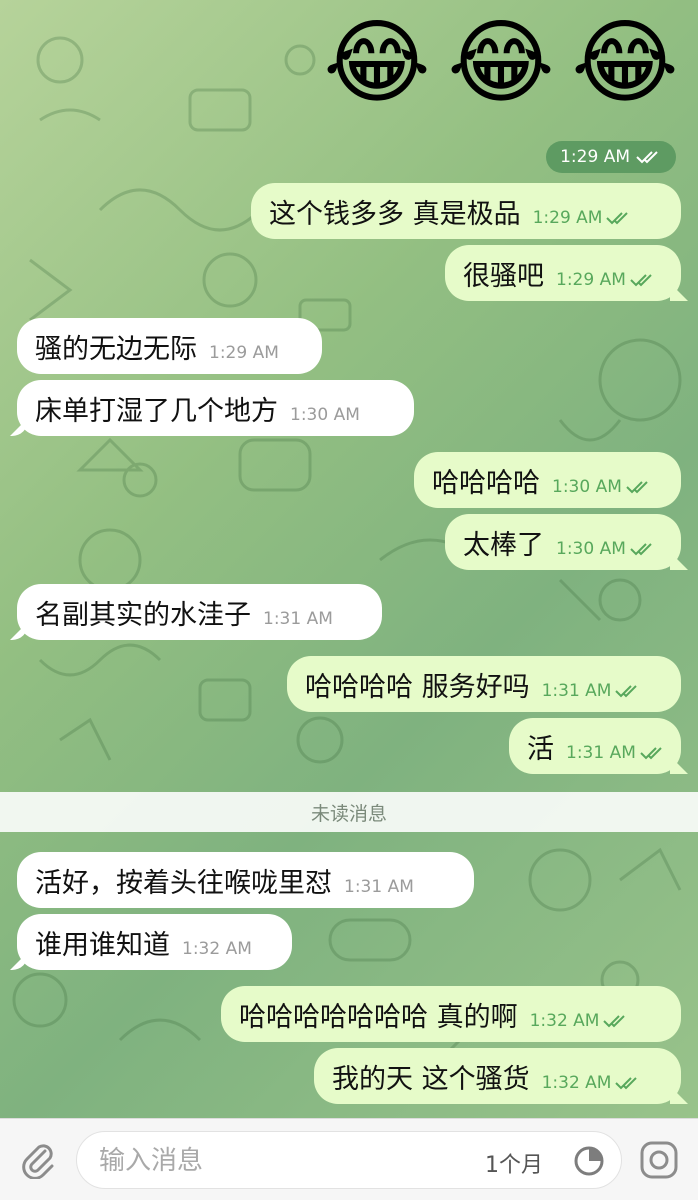 Image resolution: width=698 pixels, height=1200 pixels. Describe the element at coordinates (503, 276) in the screenshot. I see `message-text: 很骚吧` at that location.